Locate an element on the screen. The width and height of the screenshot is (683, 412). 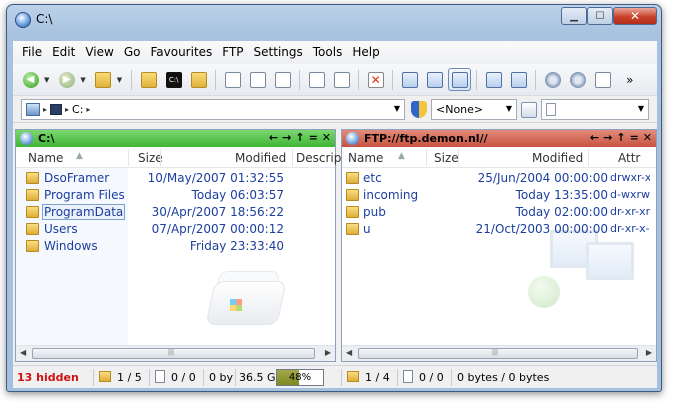
quick-filter-dropdown-icon: ▼ is located at coordinates (641, 108).